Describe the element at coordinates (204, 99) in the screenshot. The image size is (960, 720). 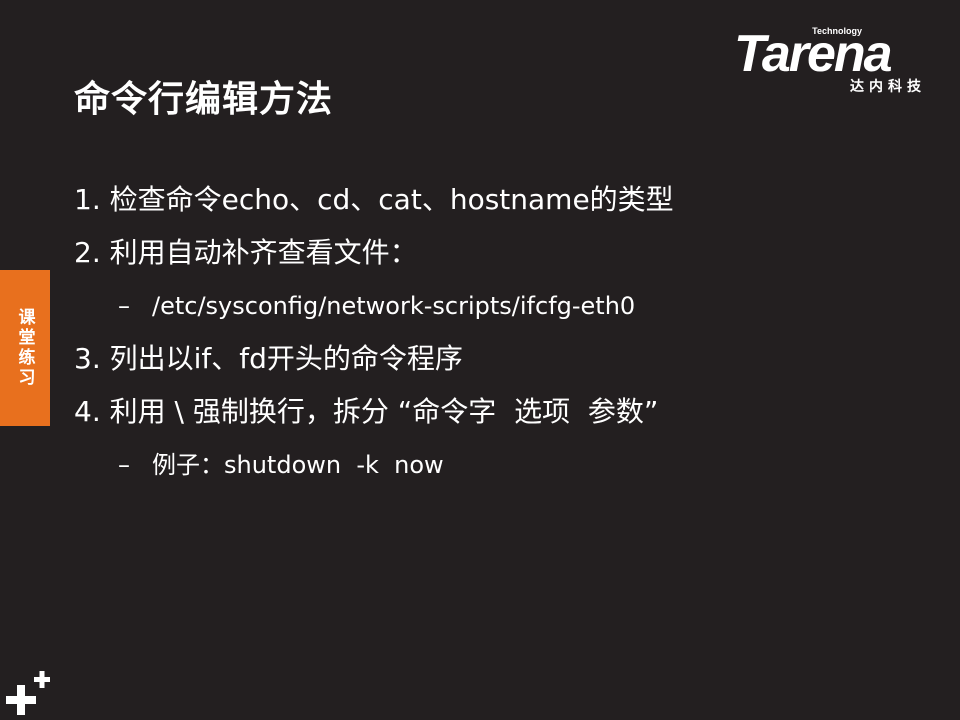
I see `slide-title: 命令行编辑方法` at that location.